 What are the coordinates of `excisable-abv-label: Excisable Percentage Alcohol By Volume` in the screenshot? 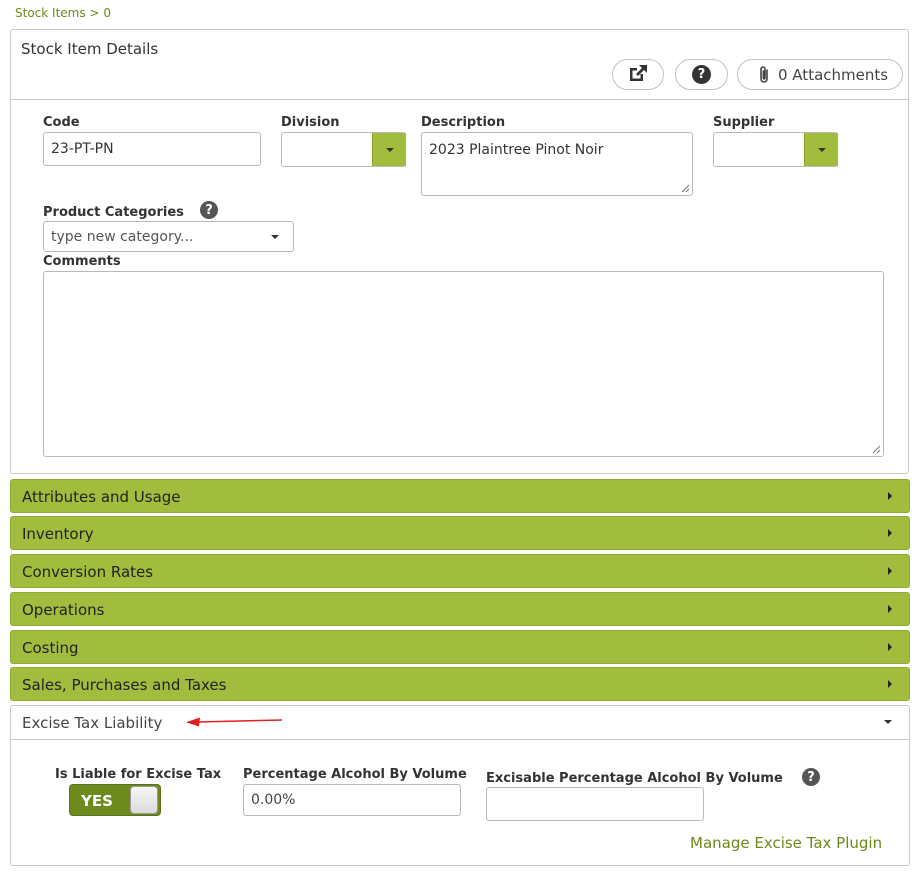 It's located at (634, 778).